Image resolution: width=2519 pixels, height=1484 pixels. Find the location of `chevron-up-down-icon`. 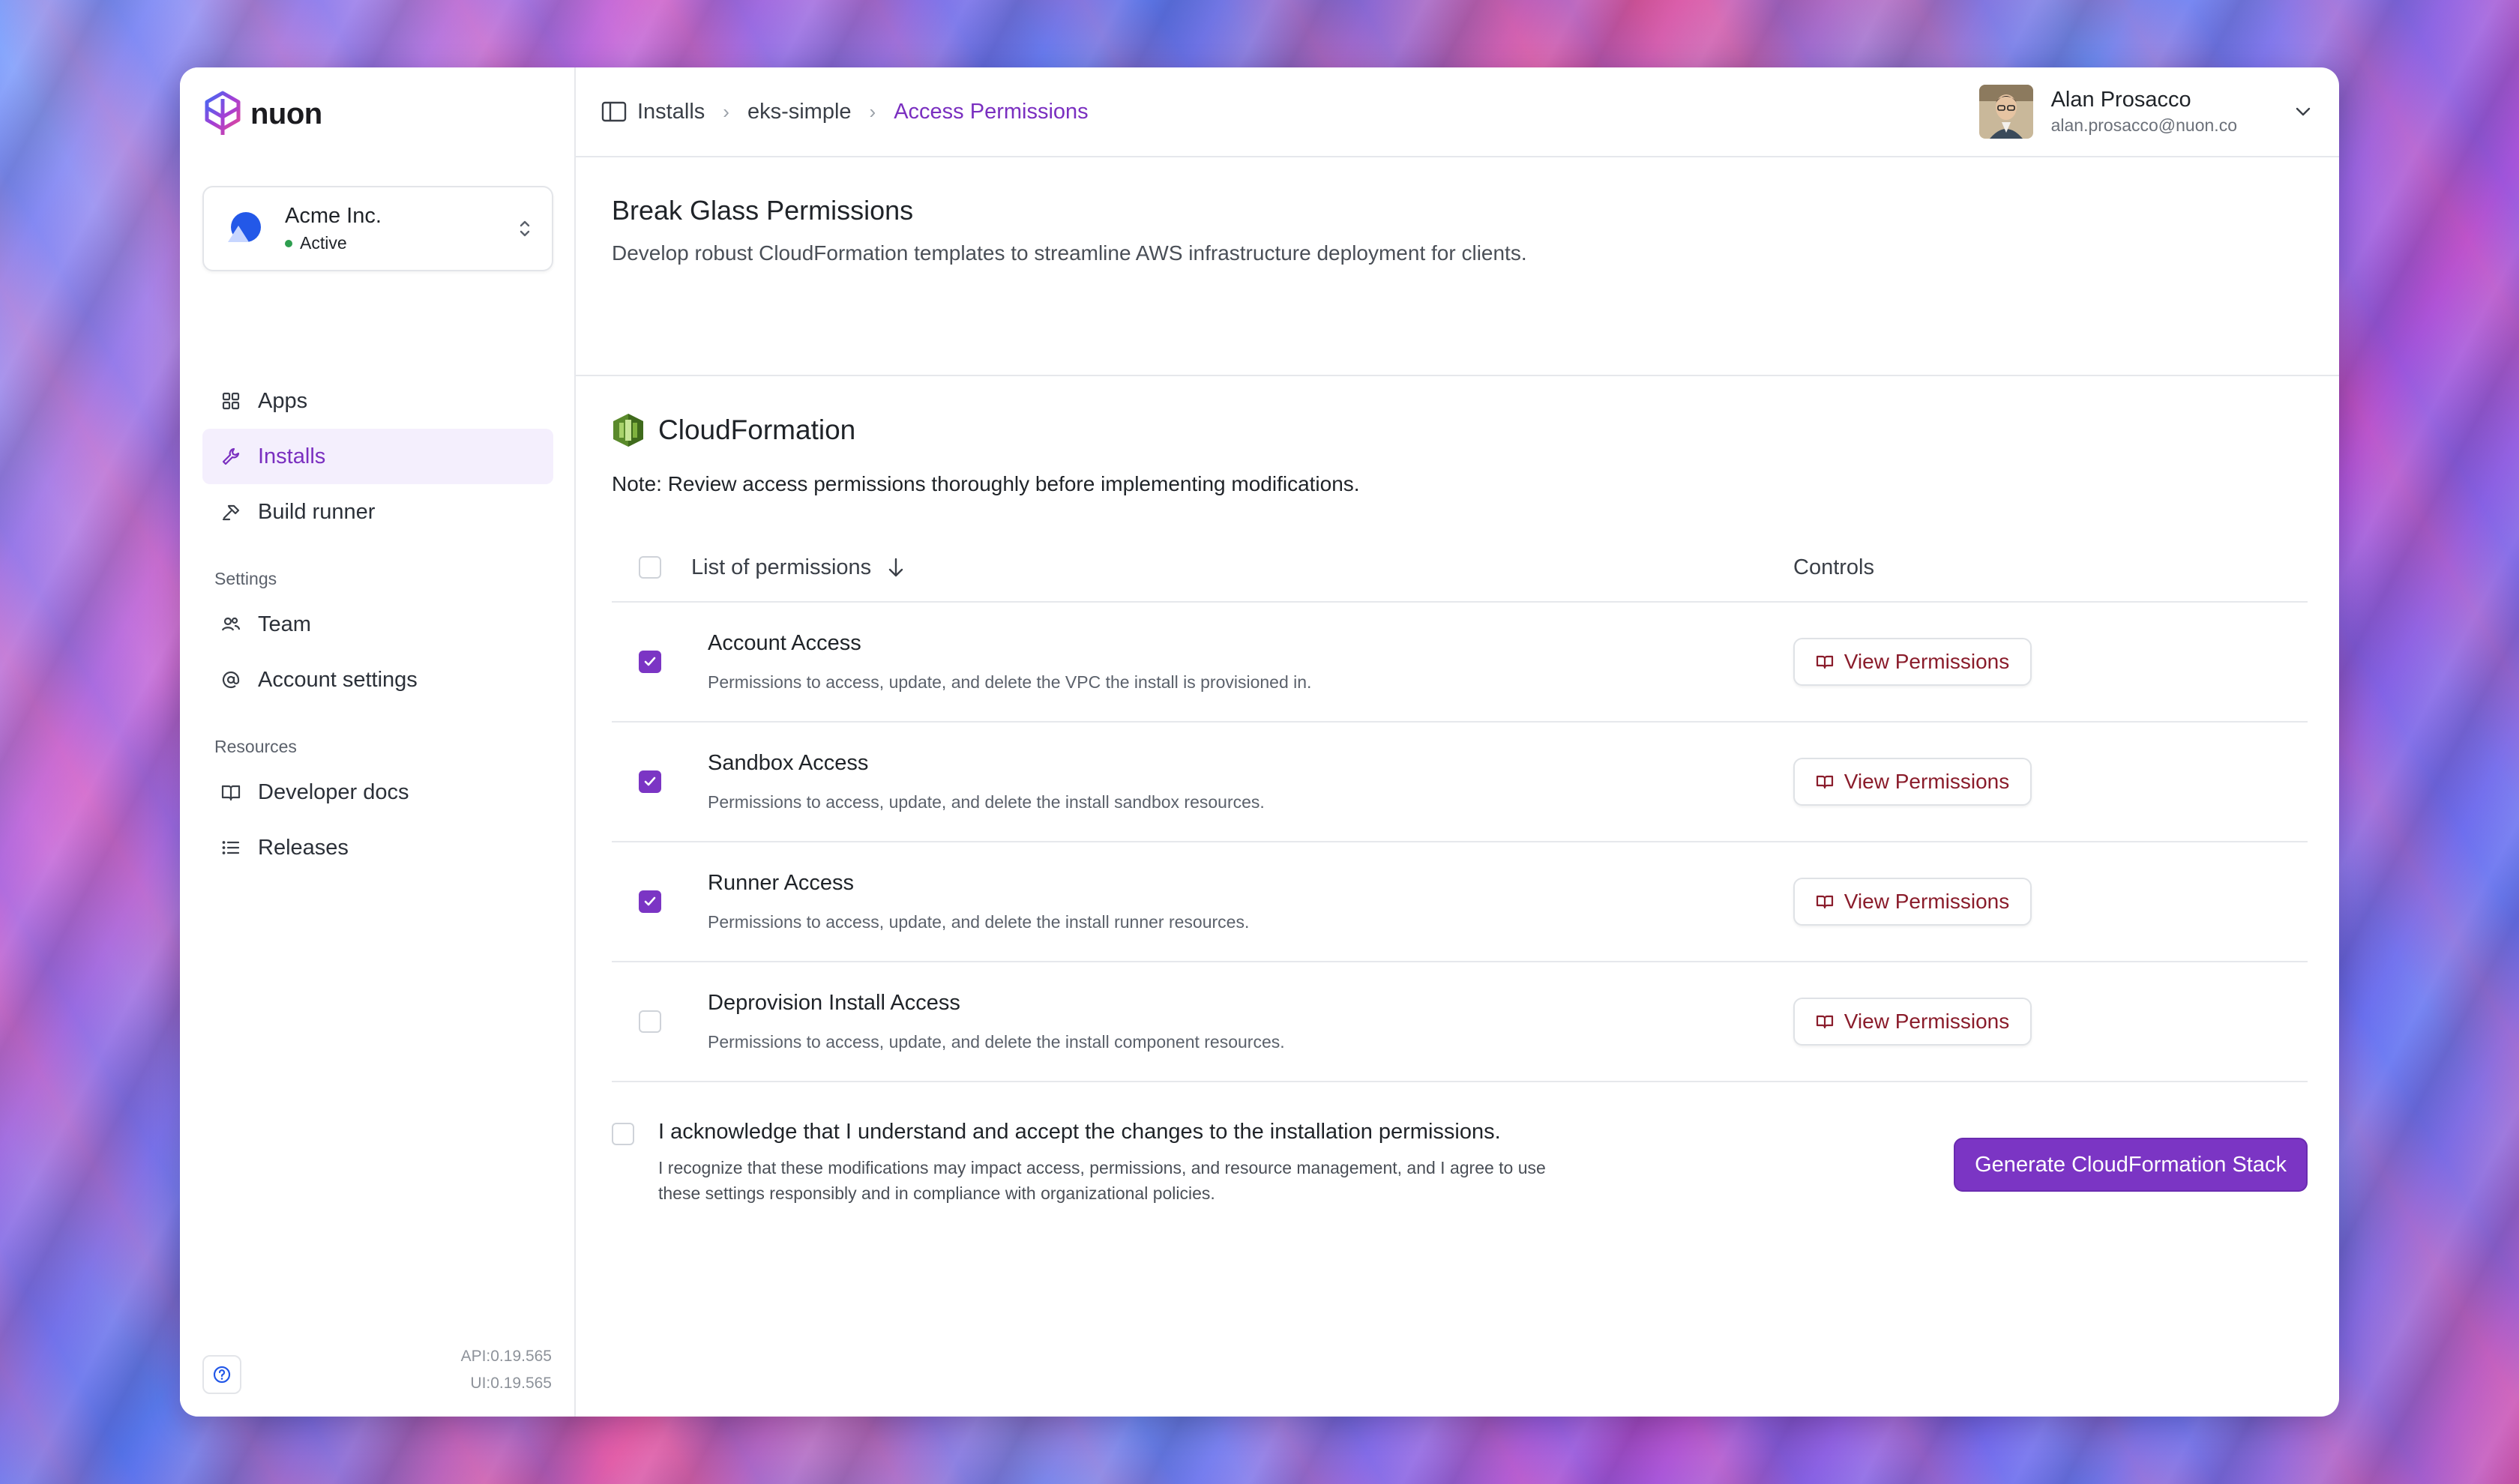

chevron-up-down-icon is located at coordinates (524, 228).